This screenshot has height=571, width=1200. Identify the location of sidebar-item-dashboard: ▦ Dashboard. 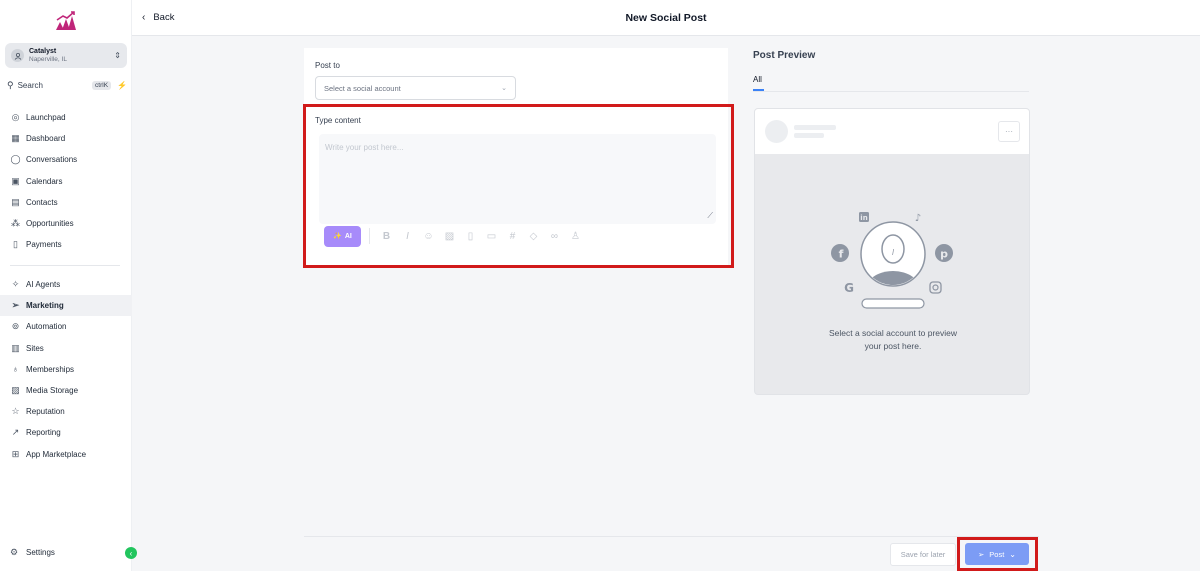
(66, 138).